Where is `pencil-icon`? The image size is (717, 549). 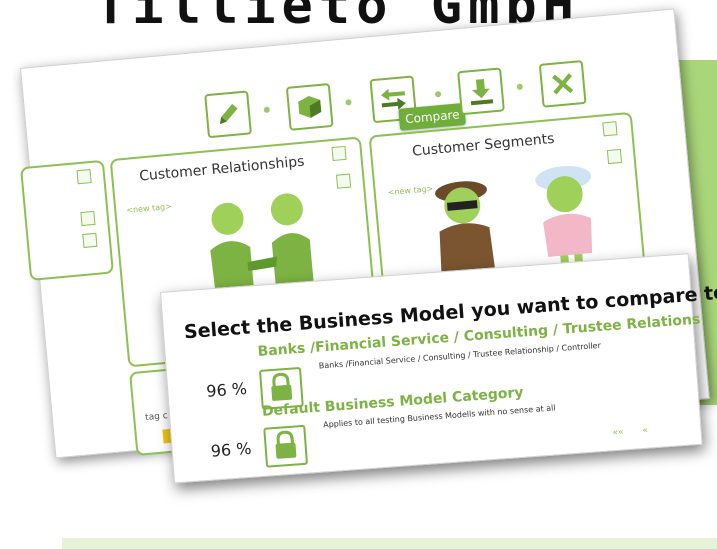
pencil-icon is located at coordinates (228, 114).